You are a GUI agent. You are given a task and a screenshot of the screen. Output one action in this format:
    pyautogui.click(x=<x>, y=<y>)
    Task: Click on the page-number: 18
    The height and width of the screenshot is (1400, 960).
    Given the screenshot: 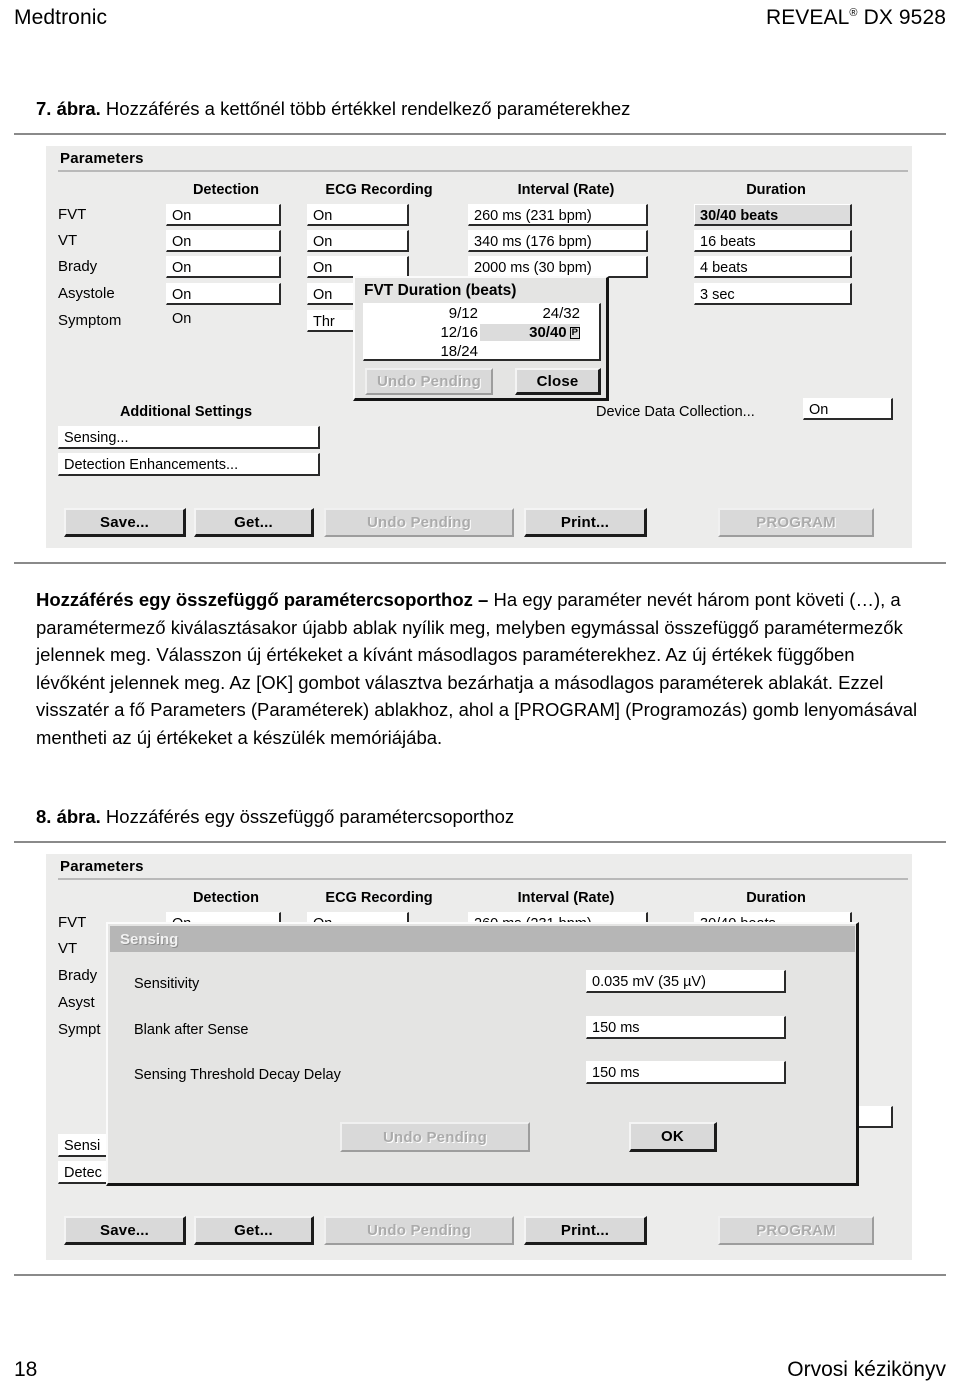 What is the action you would take?
    pyautogui.click(x=26, y=1369)
    